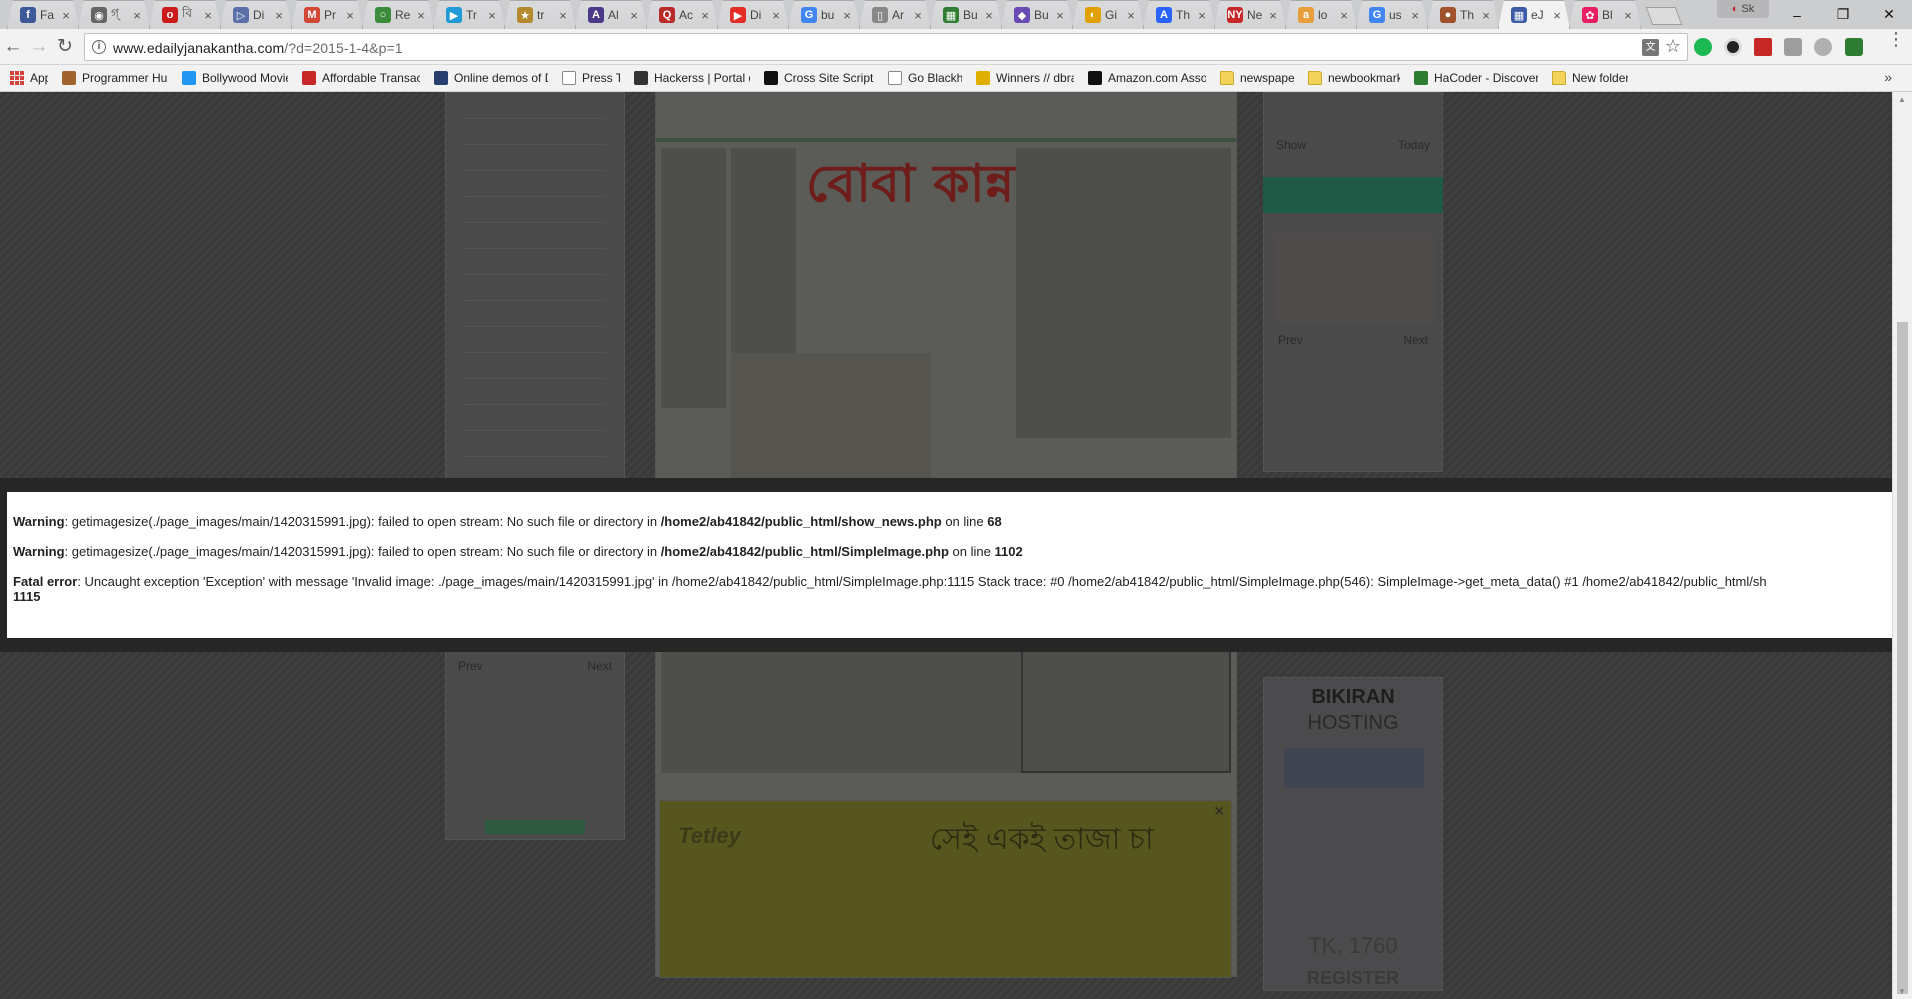  What do you see at coordinates (945, 889) in the screenshot?
I see `tea-ad-banner: Tetley সেই একই তাজা চা ✕` at bounding box center [945, 889].